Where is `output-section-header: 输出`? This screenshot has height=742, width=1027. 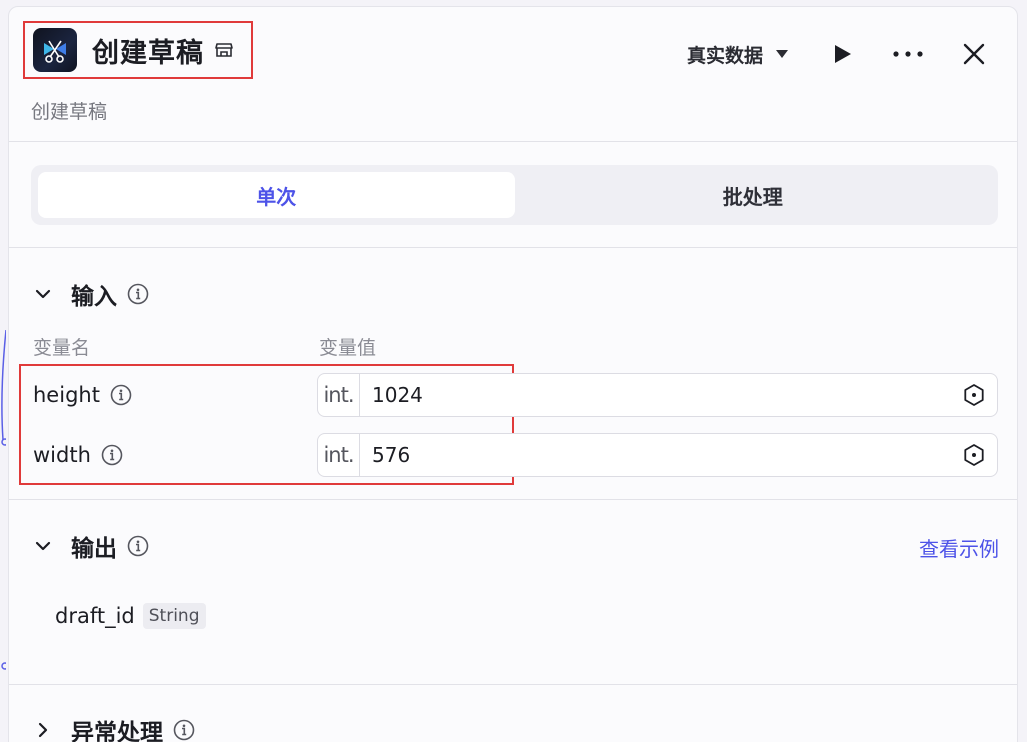
output-section-header: 输出 is located at coordinates (91, 546).